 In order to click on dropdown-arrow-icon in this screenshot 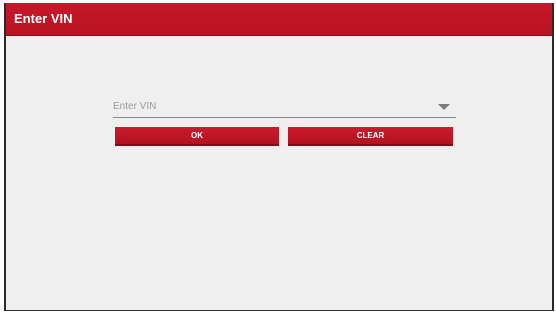, I will do `click(444, 107)`.